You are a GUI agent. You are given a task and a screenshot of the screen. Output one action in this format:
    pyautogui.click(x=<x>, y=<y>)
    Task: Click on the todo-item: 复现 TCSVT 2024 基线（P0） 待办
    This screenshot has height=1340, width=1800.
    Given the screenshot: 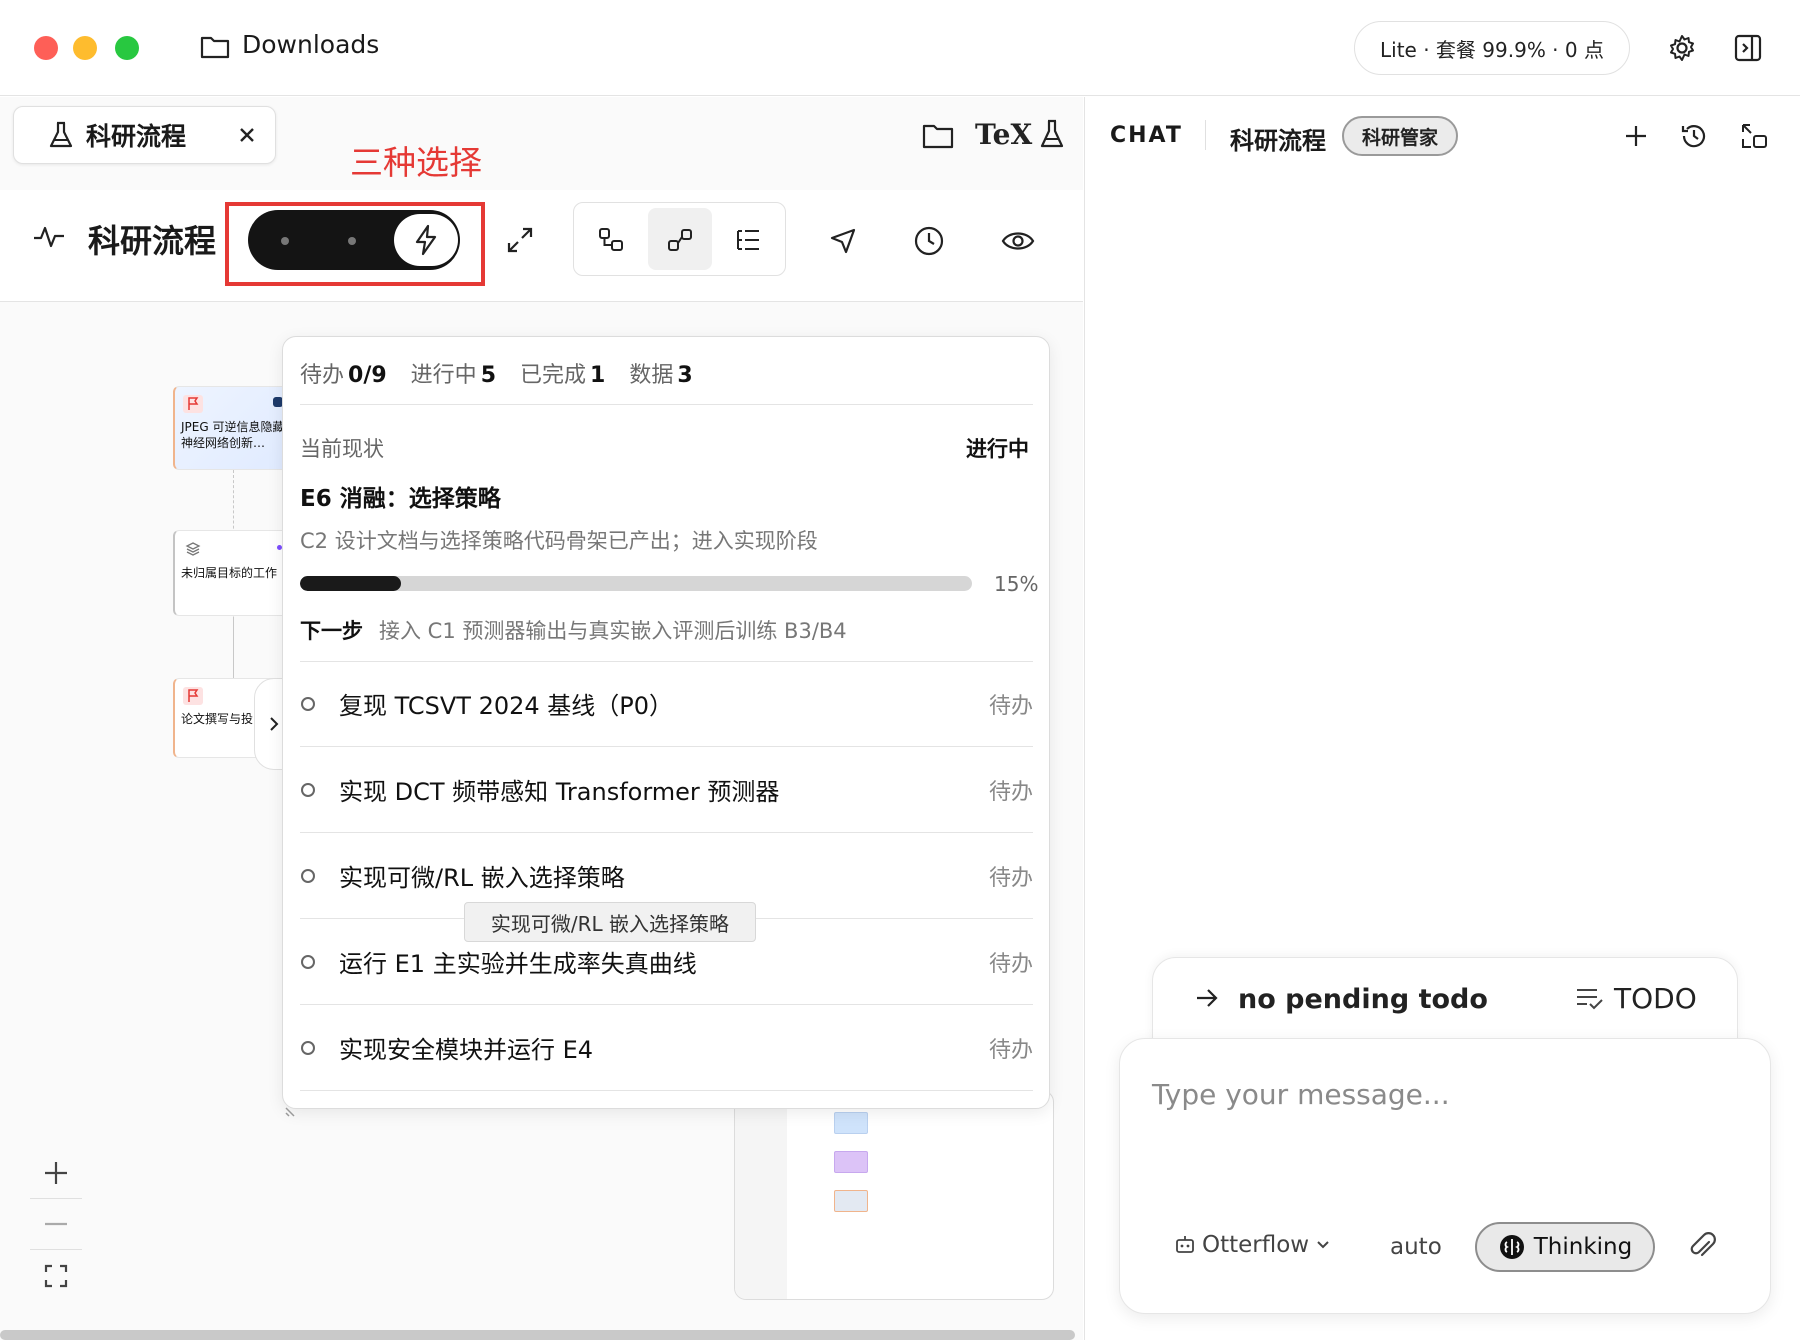 What is the action you would take?
    pyautogui.click(x=666, y=704)
    